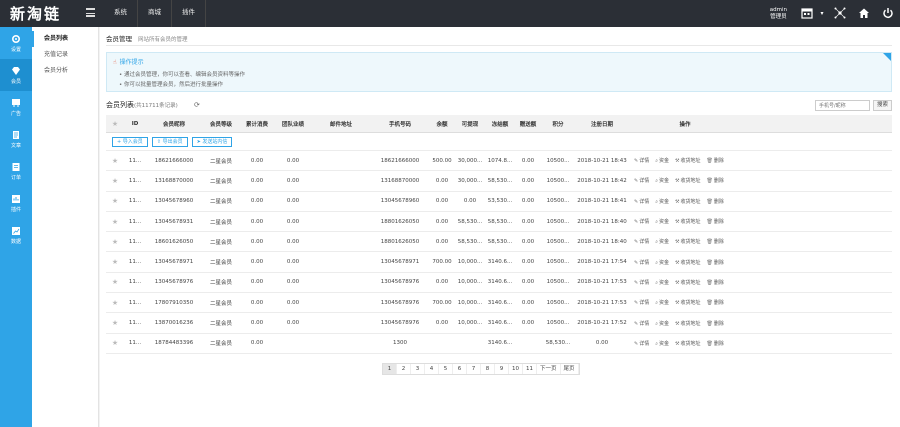  Describe the element at coordinates (864, 14) in the screenshot. I see `home-icon` at that location.